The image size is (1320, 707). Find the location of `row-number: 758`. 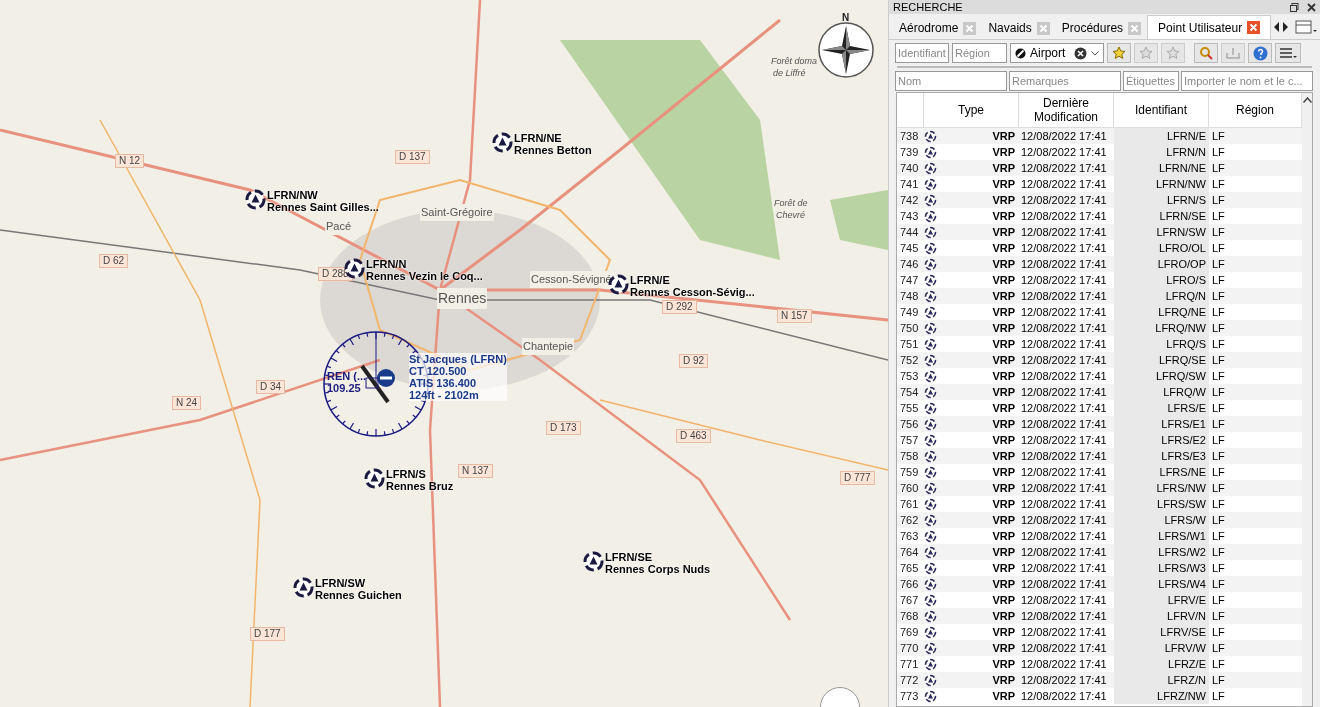

row-number: 758 is located at coordinates (909, 456).